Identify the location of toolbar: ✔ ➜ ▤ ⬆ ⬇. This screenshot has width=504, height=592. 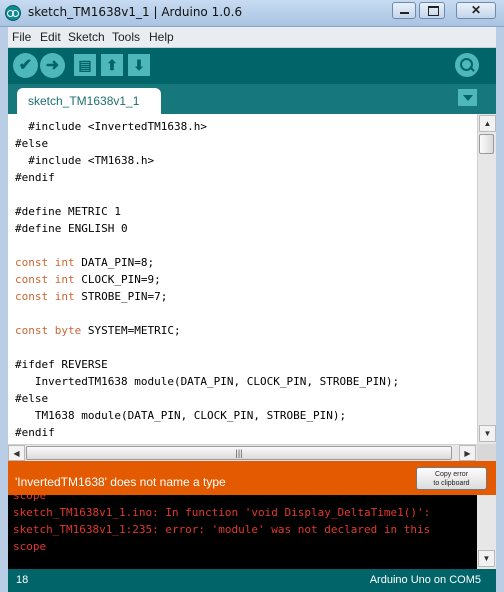
(252, 66).